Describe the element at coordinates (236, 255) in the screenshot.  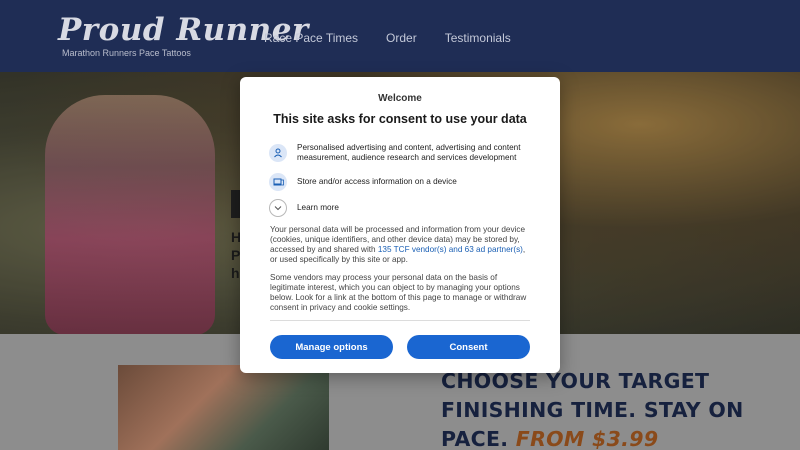
I see `hero-text-line-2: P` at that location.